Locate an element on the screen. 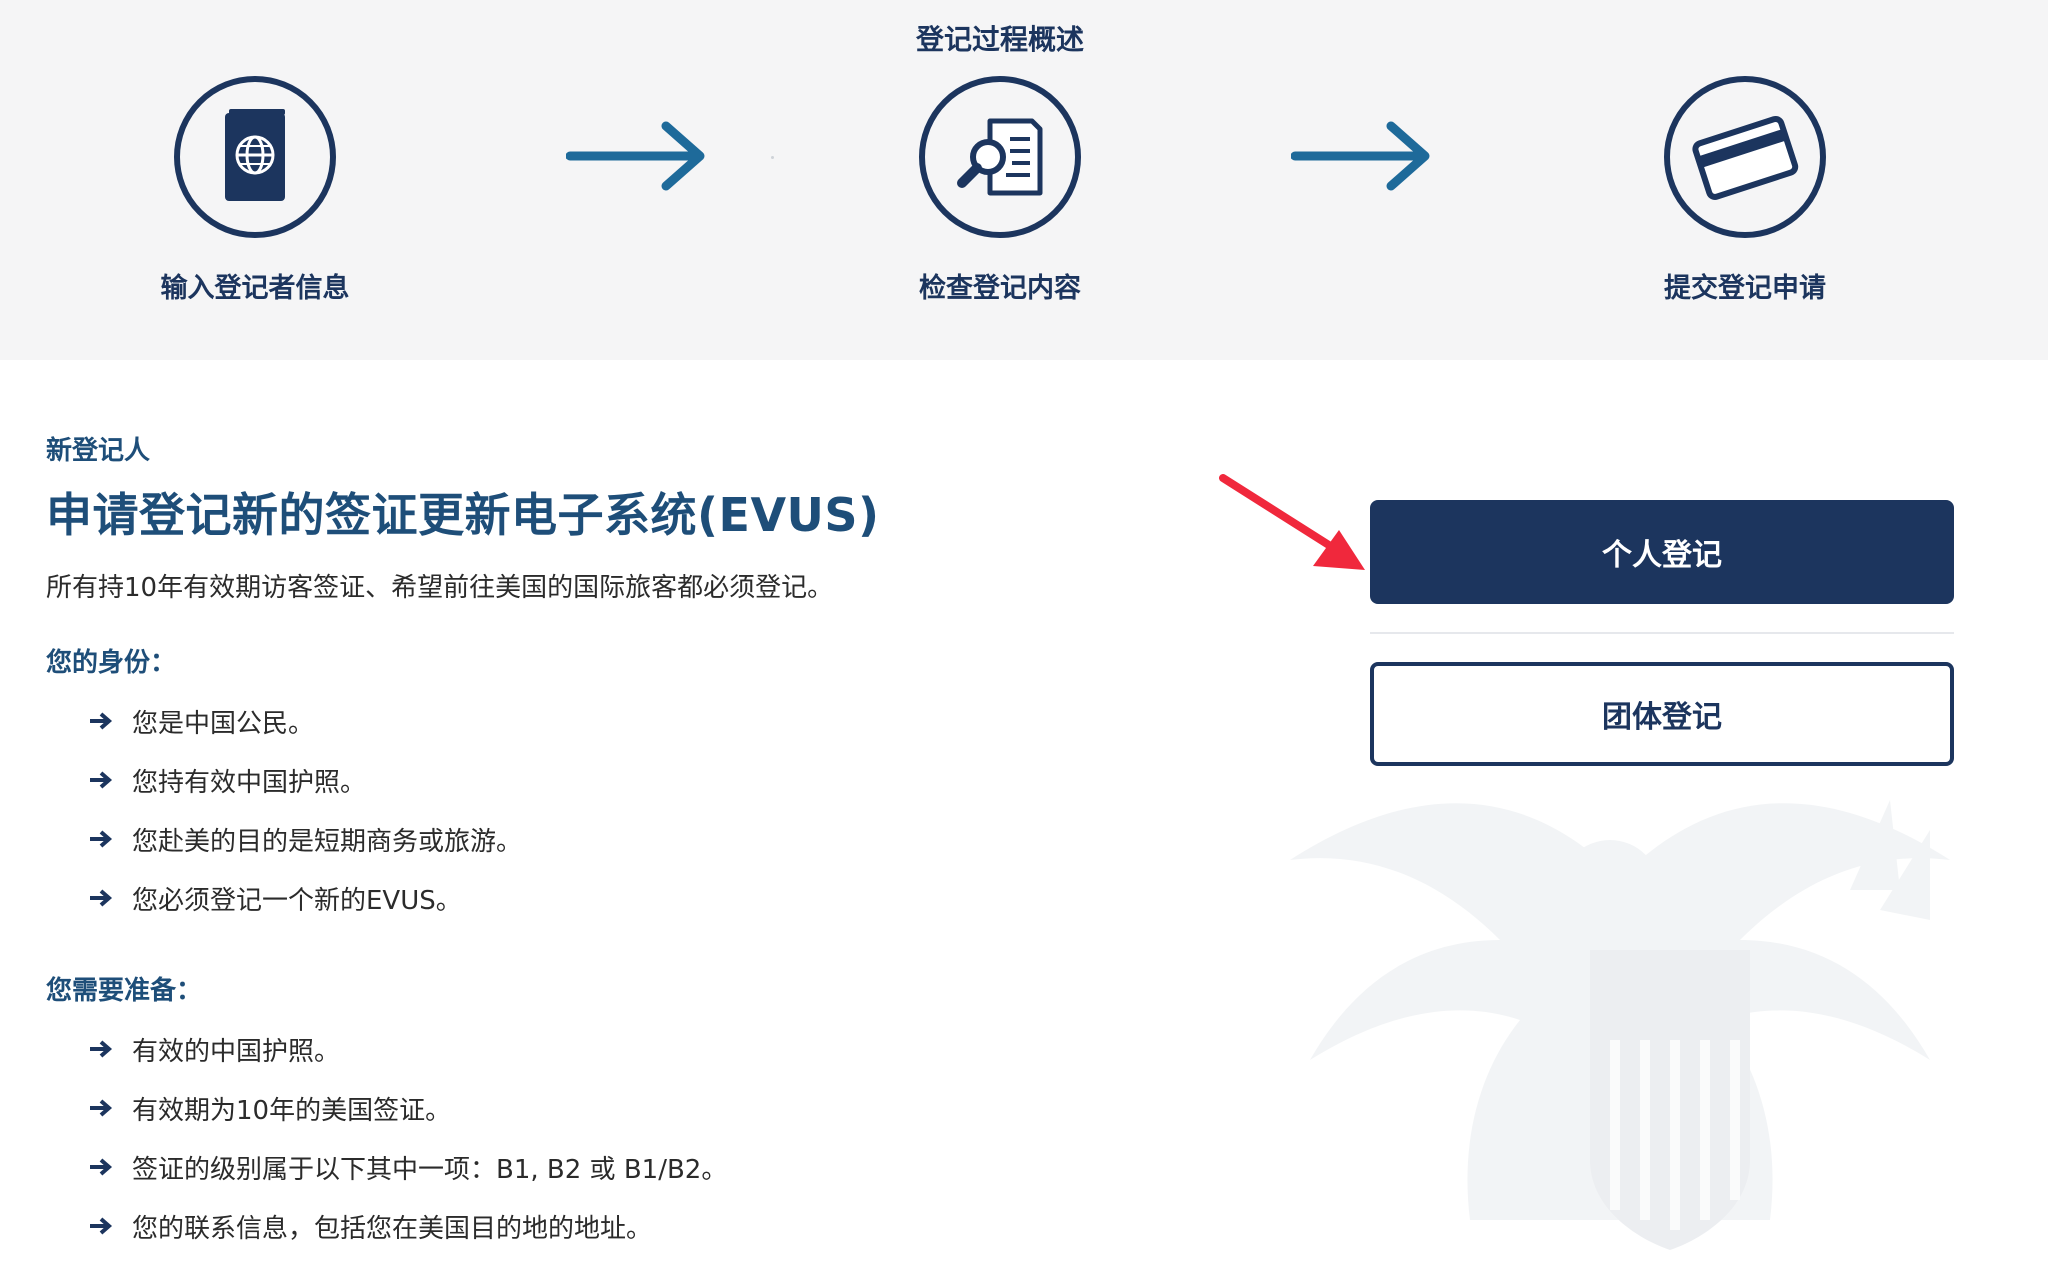 This screenshot has height=1280, width=2048. divider-dot is located at coordinates (772, 157).